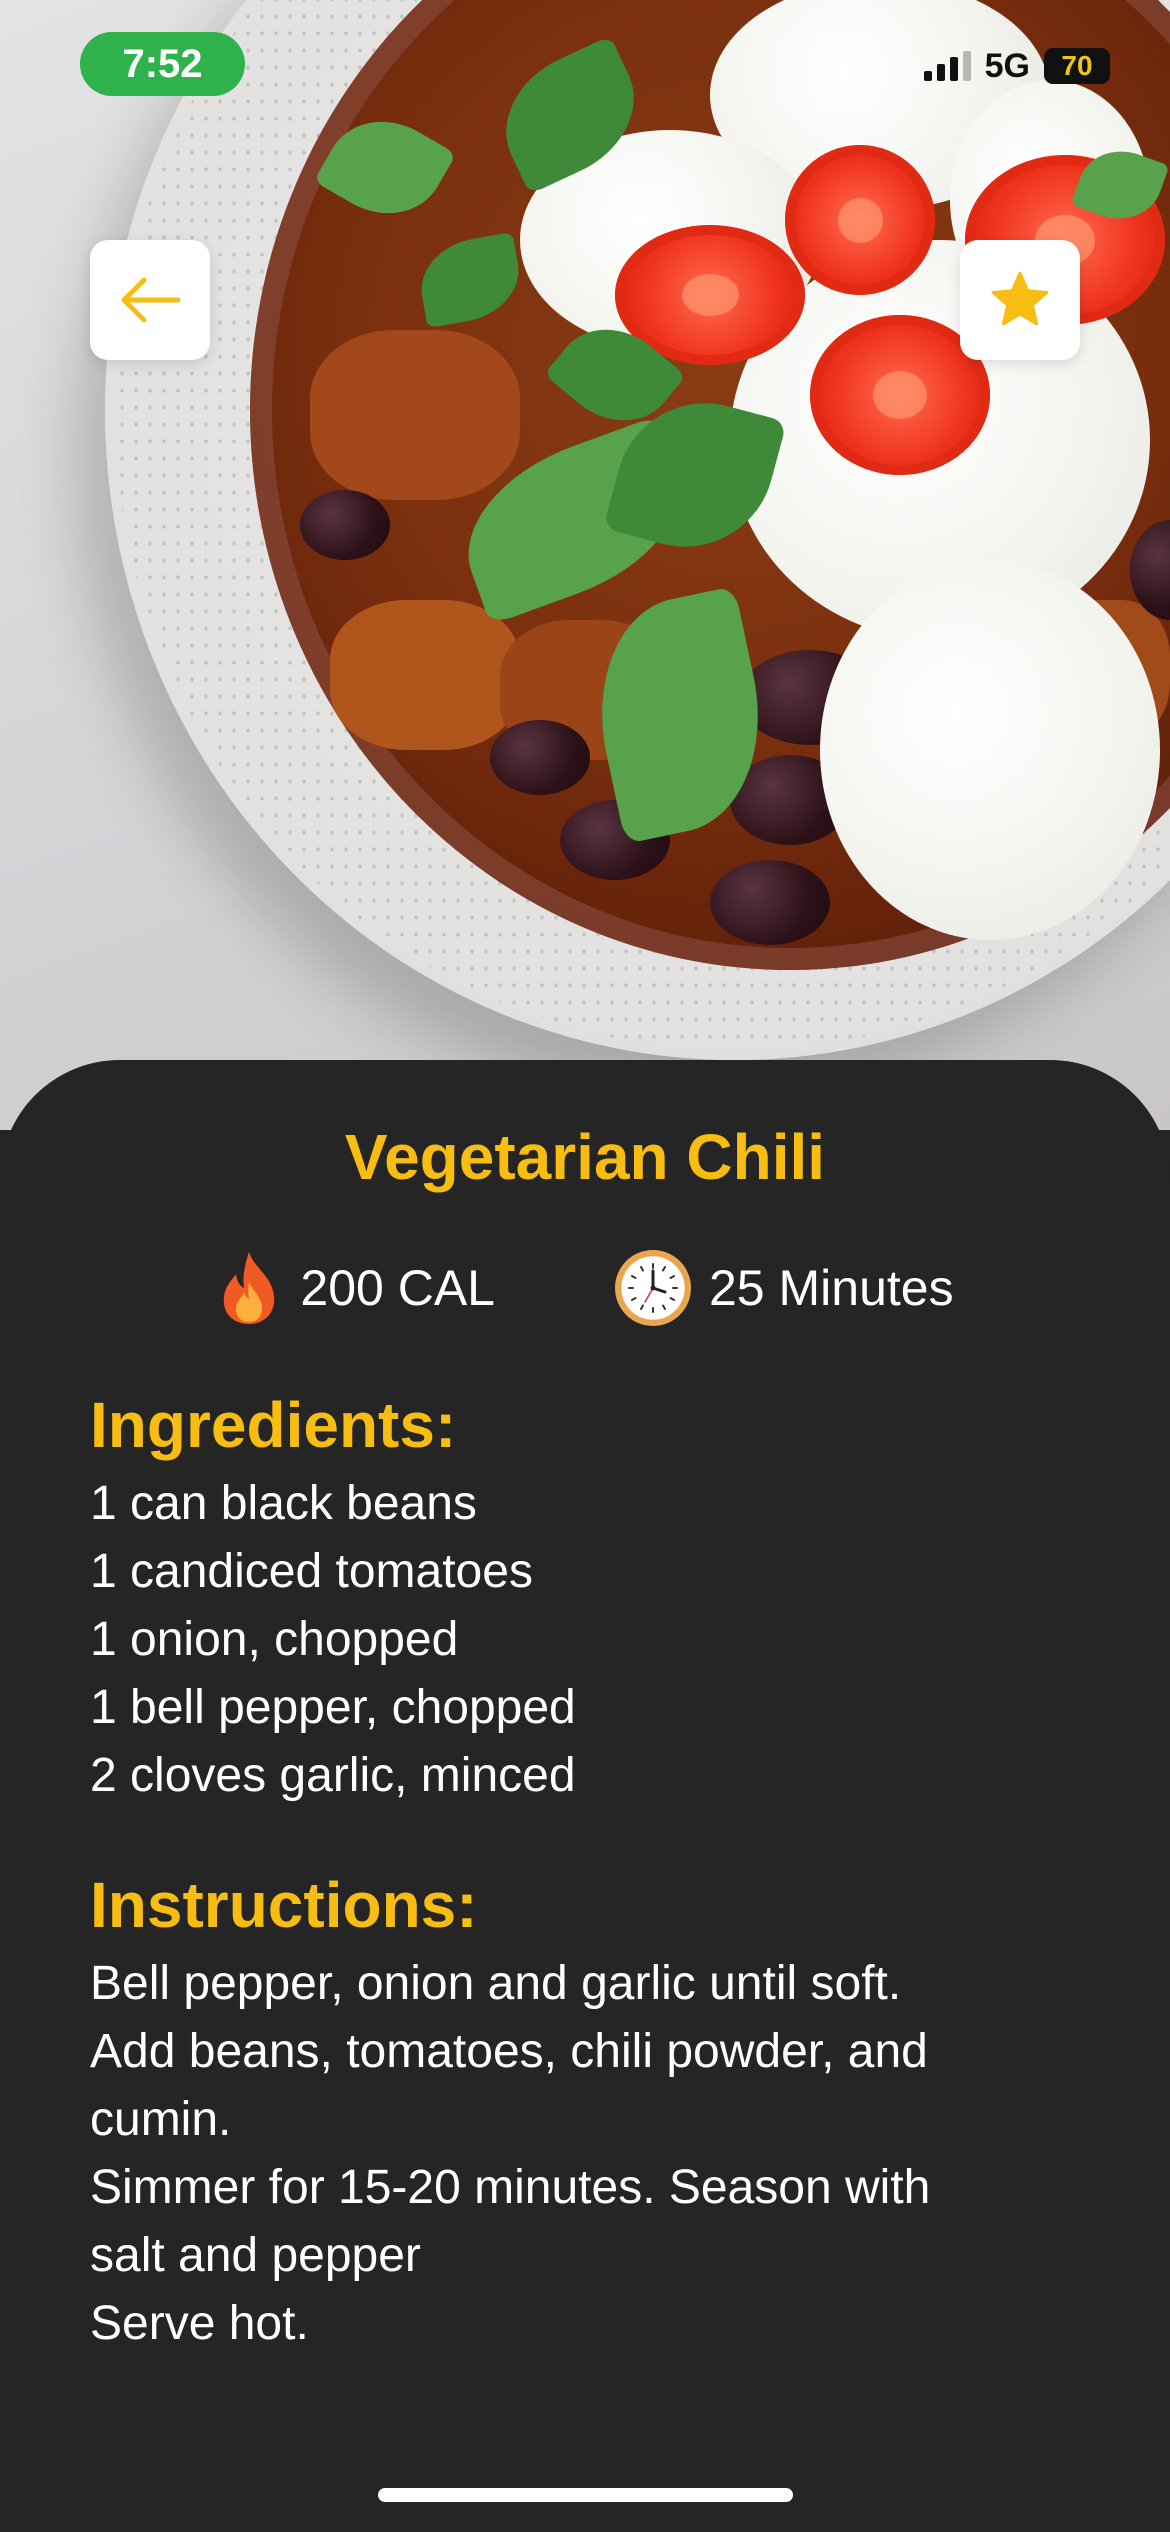 The width and height of the screenshot is (1170, 2532). I want to click on signal-icon, so click(947, 66).